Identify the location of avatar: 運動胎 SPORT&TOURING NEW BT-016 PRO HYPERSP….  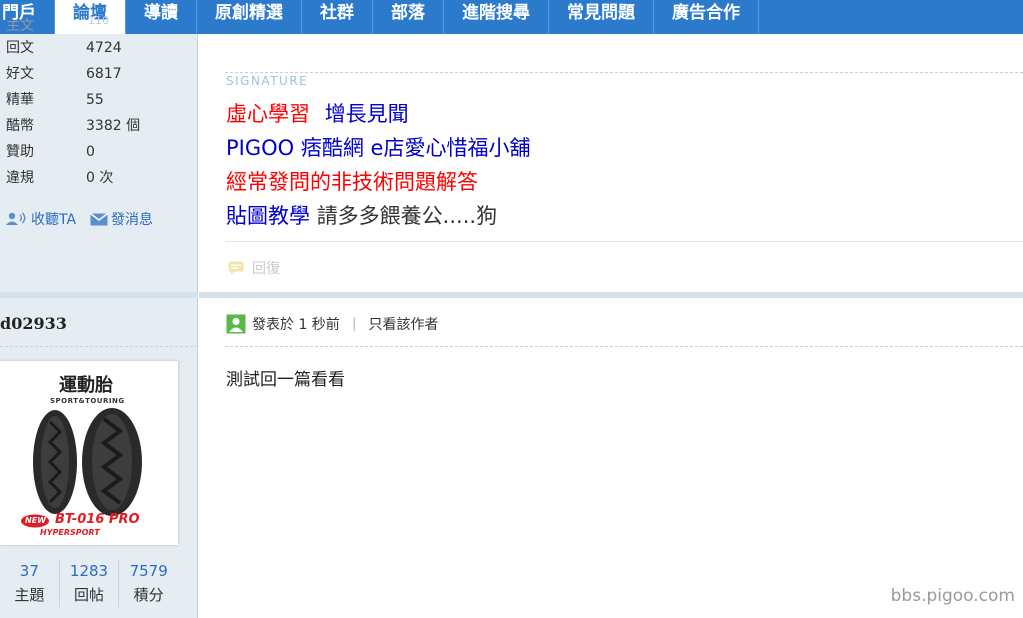
(89, 453).